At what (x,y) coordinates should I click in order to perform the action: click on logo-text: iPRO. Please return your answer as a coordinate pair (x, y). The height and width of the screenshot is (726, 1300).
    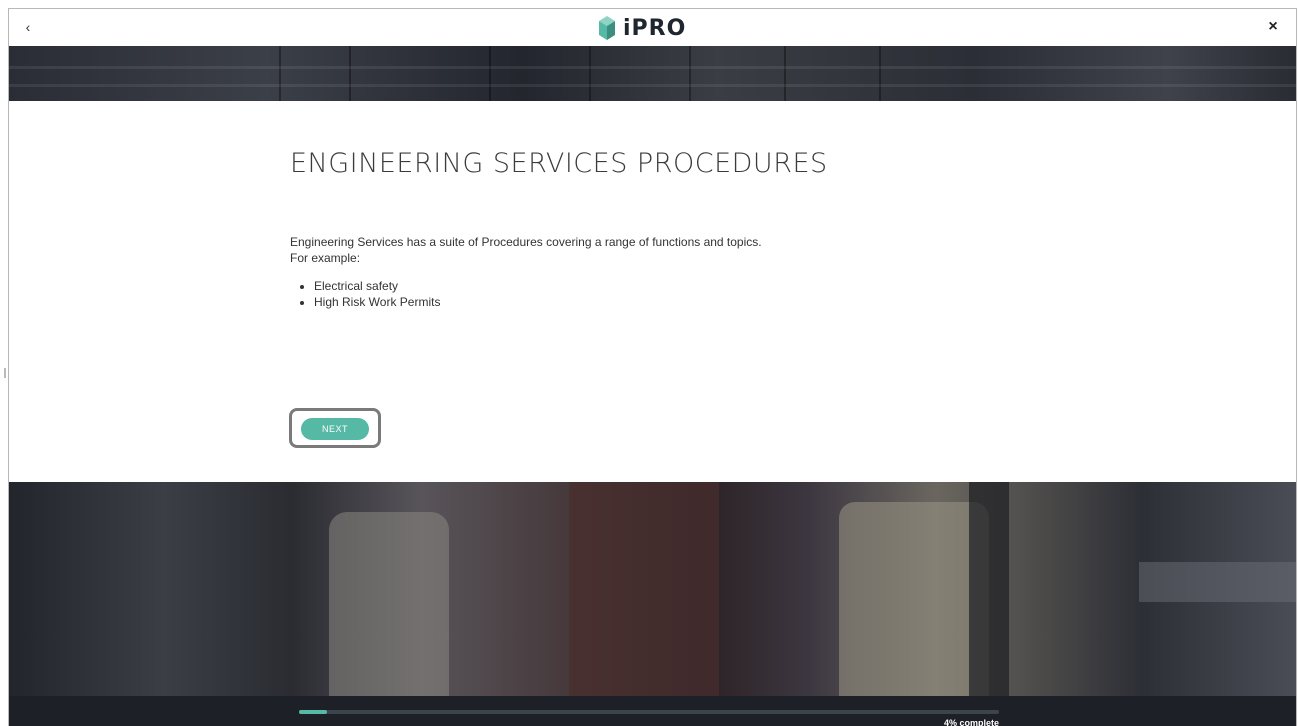
    Looking at the image, I should click on (655, 28).